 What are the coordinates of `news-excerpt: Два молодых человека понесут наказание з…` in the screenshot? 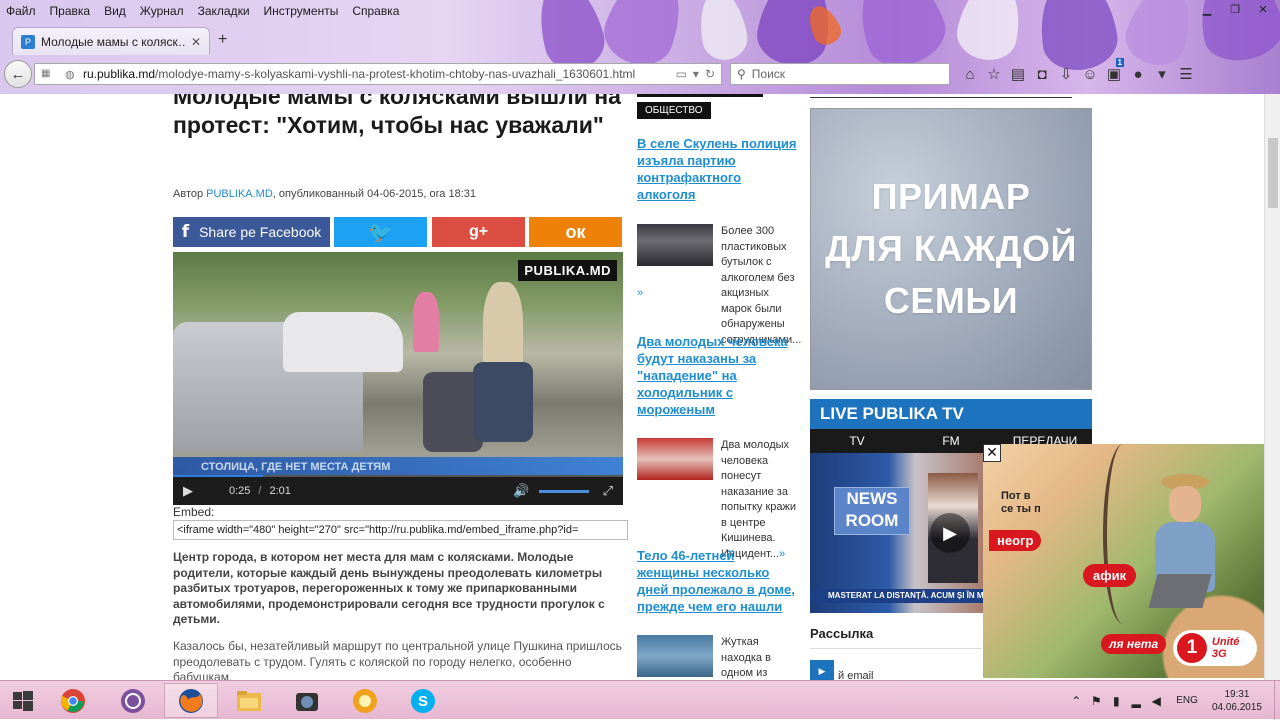 It's located at (759, 500).